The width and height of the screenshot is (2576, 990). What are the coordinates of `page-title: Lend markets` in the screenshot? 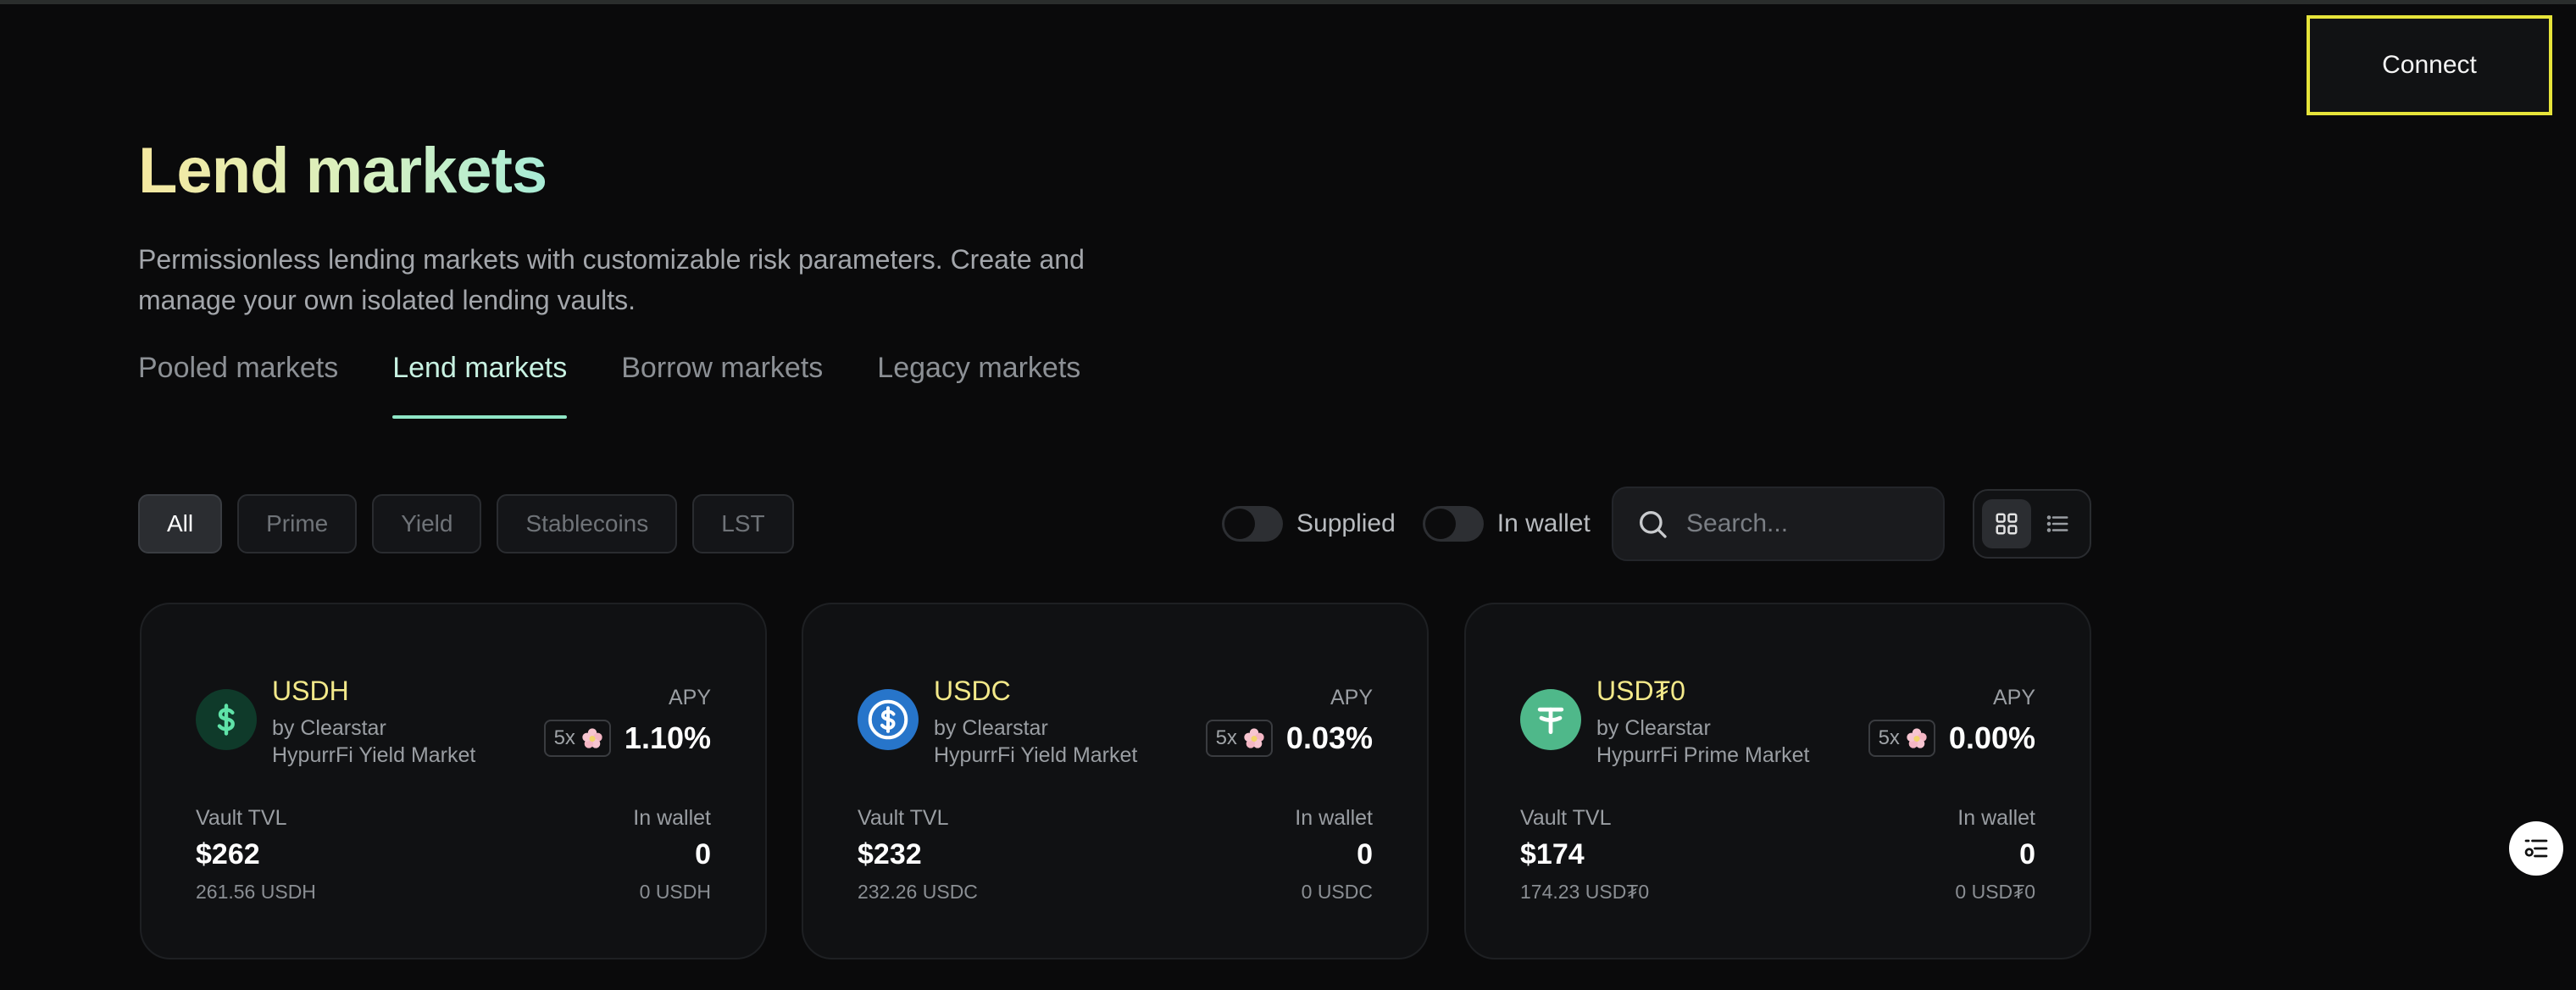 It's located at (342, 171).